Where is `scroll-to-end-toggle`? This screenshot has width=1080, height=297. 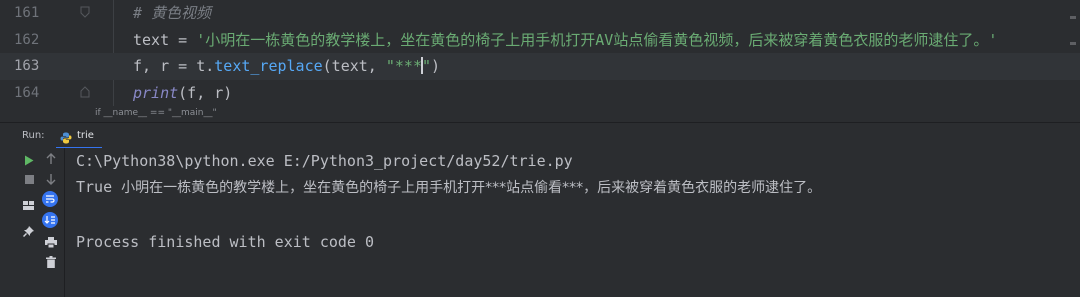
scroll-to-end-toggle is located at coordinates (50, 220).